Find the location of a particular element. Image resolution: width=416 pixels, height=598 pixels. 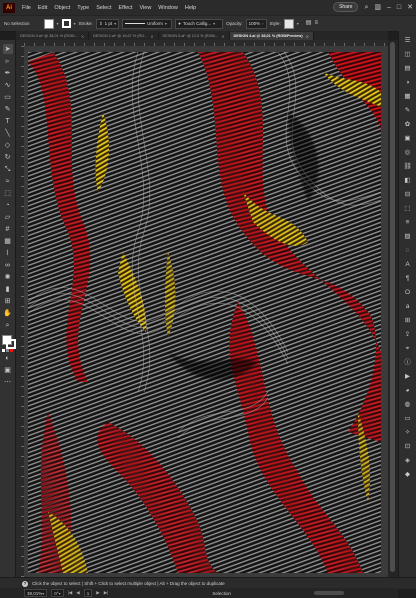

asset-export-icon: ⇪ is located at coordinates (408, 335).